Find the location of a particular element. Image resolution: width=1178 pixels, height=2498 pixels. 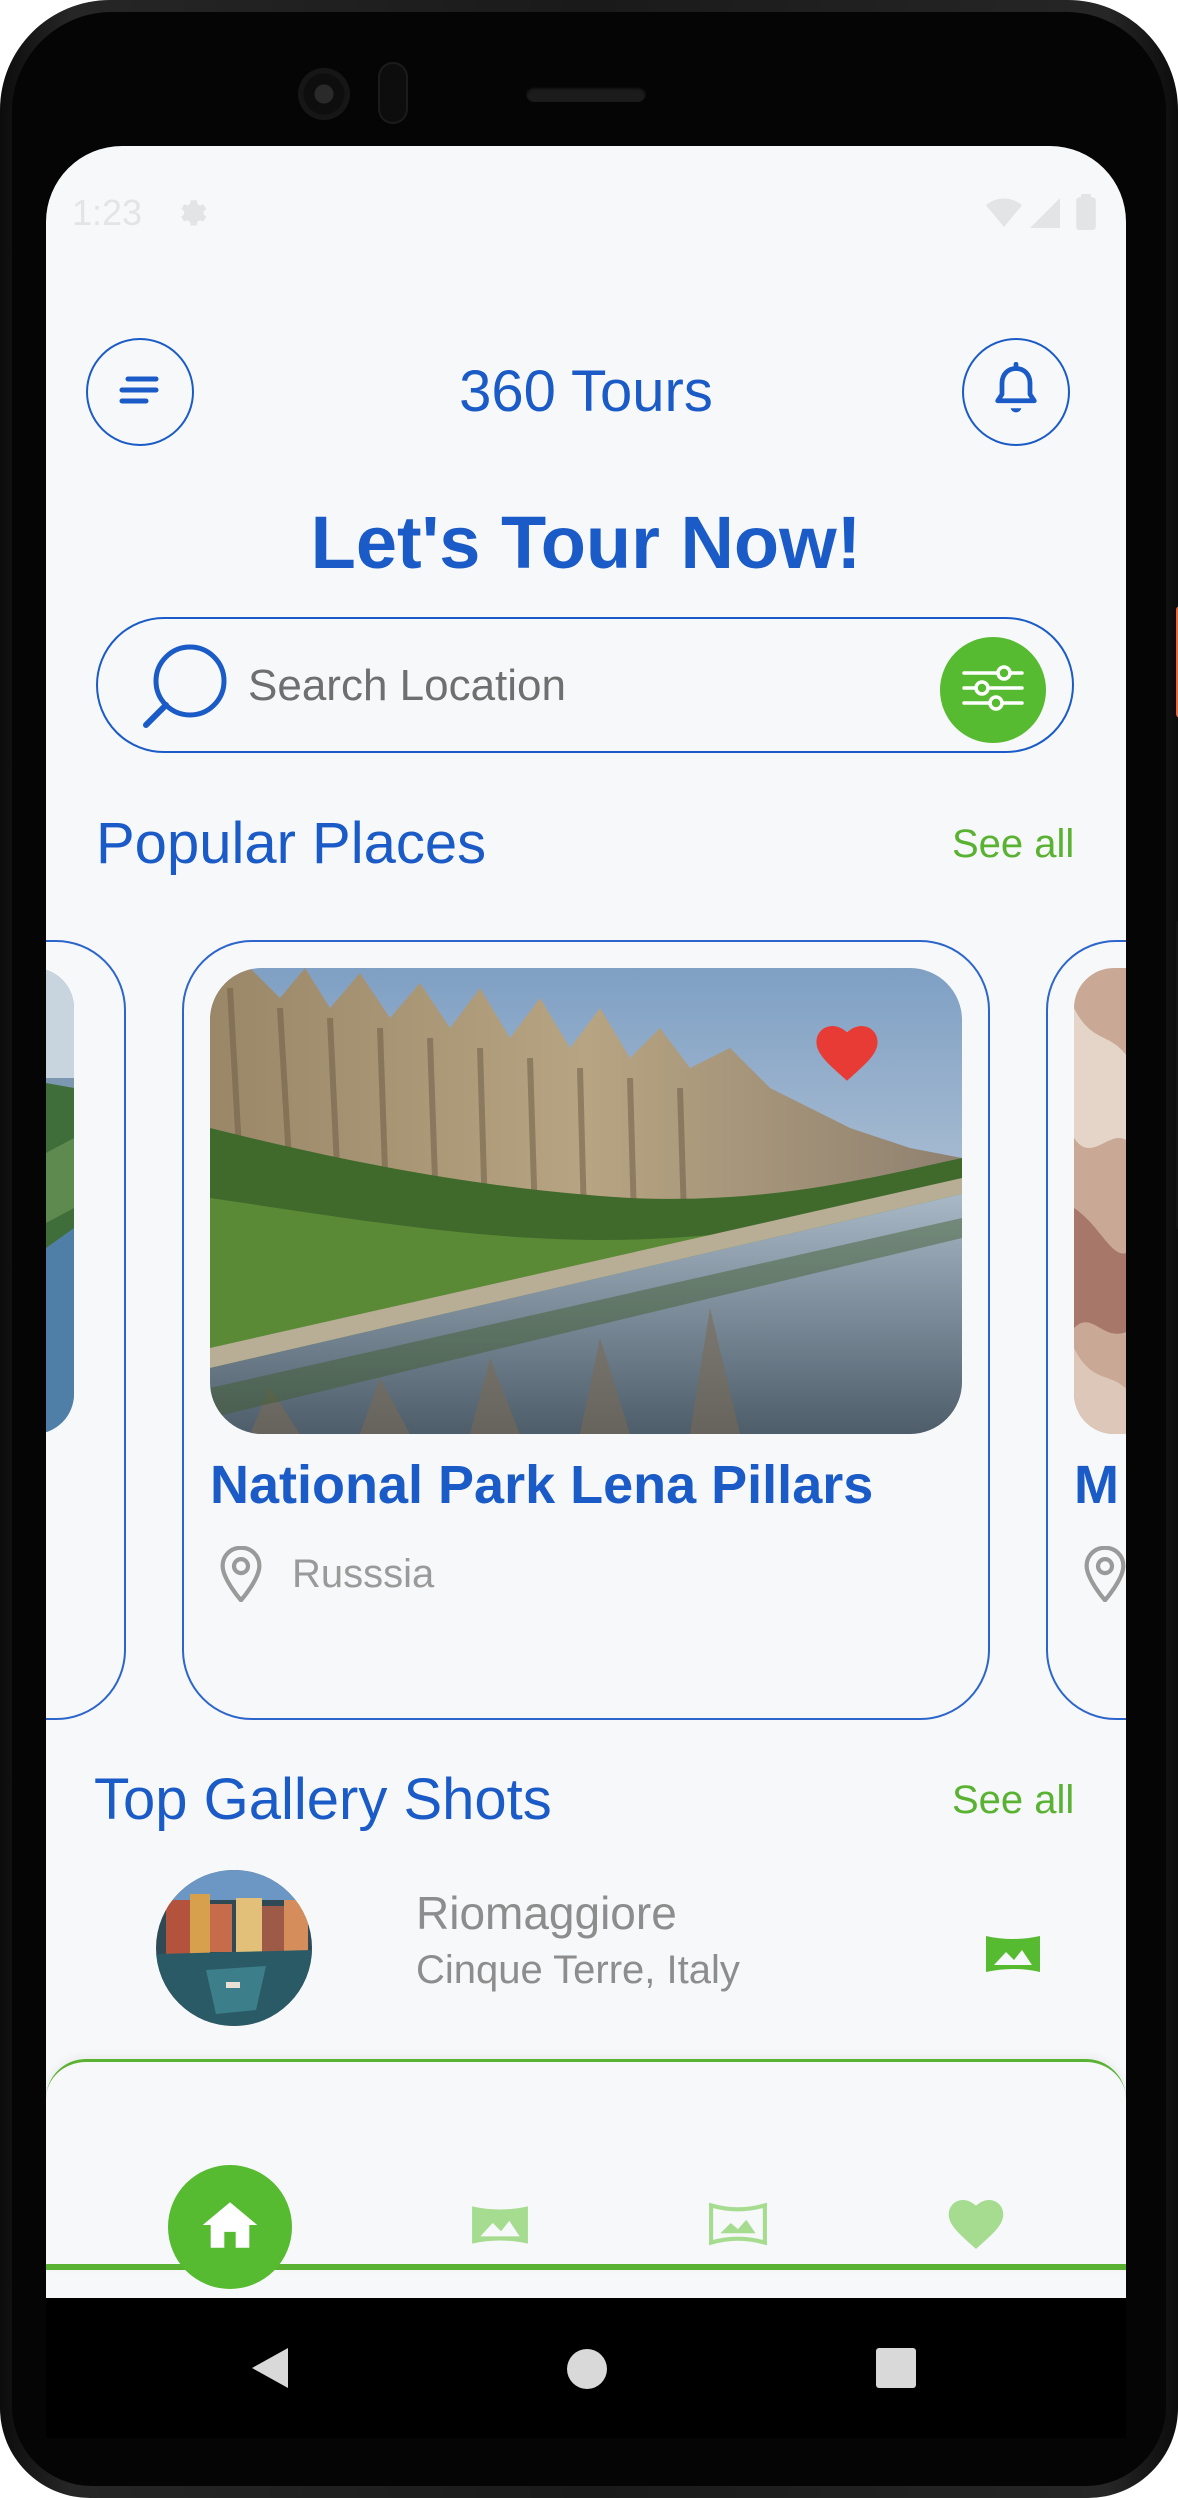

place-card-next: M is located at coordinates (1086, 1330).